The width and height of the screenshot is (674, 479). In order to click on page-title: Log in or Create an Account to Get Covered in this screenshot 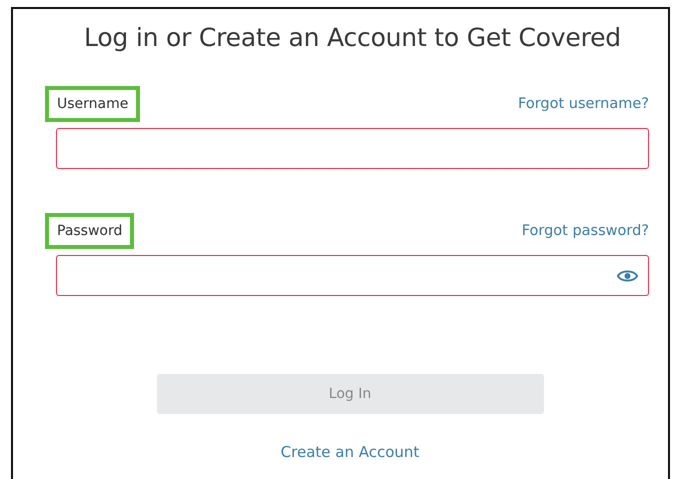, I will do `click(352, 37)`.